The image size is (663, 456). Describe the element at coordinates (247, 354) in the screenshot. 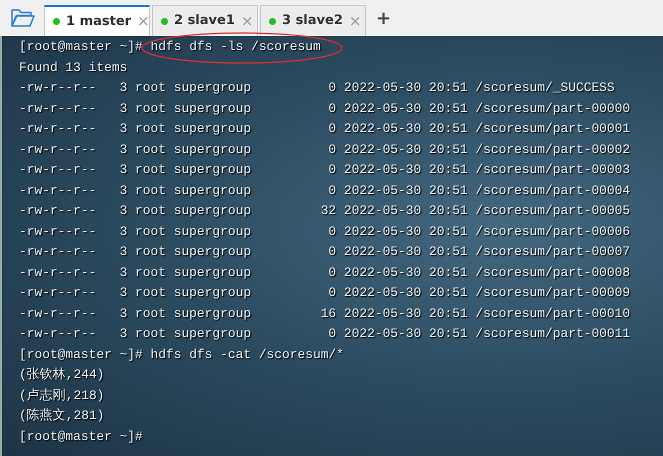

I see `shell-command: hdfs dfs -cat /scoresum/*` at that location.